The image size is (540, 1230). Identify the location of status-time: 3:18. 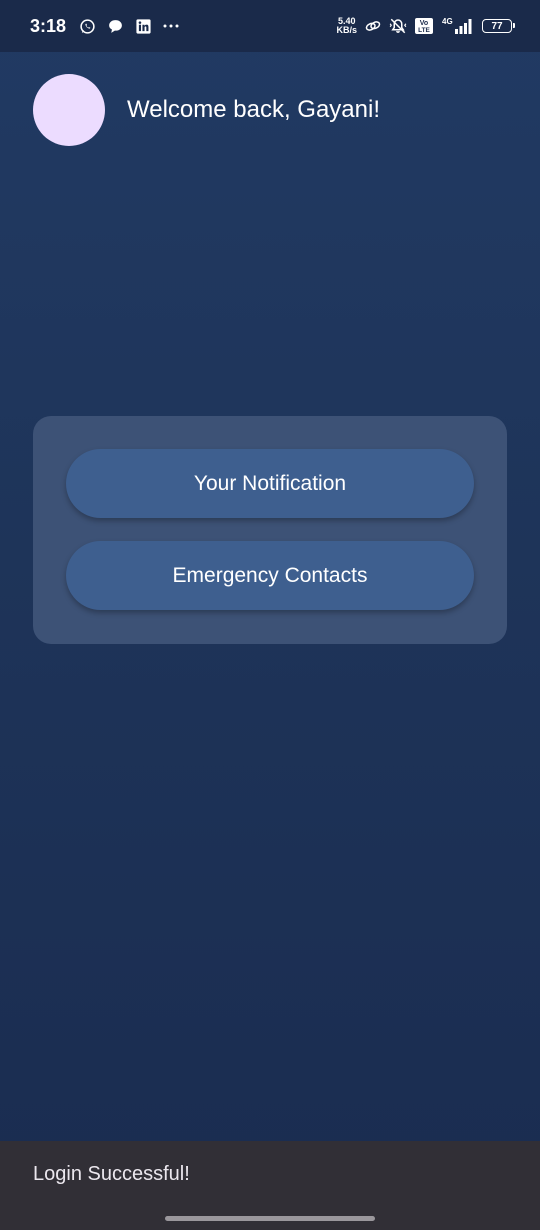
(48, 25).